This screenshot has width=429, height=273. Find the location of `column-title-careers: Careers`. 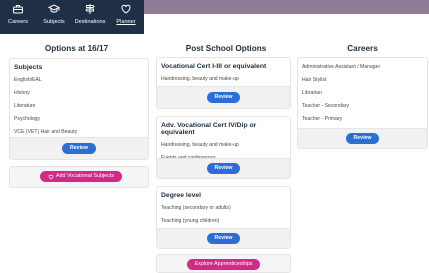

column-title-careers: Careers is located at coordinates (362, 48).